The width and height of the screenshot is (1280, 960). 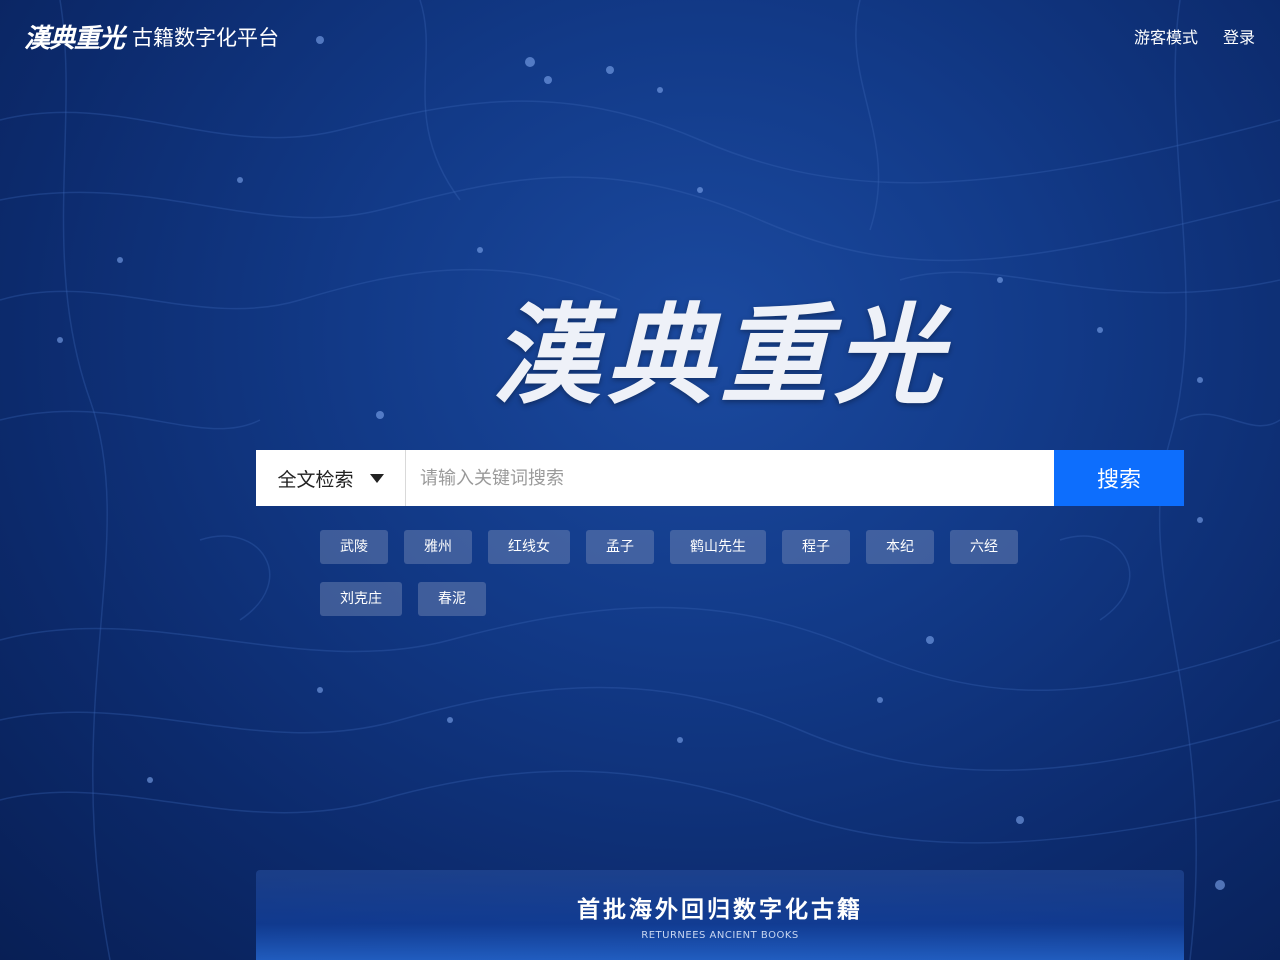 I want to click on login-link: 登录, so click(x=1239, y=36).